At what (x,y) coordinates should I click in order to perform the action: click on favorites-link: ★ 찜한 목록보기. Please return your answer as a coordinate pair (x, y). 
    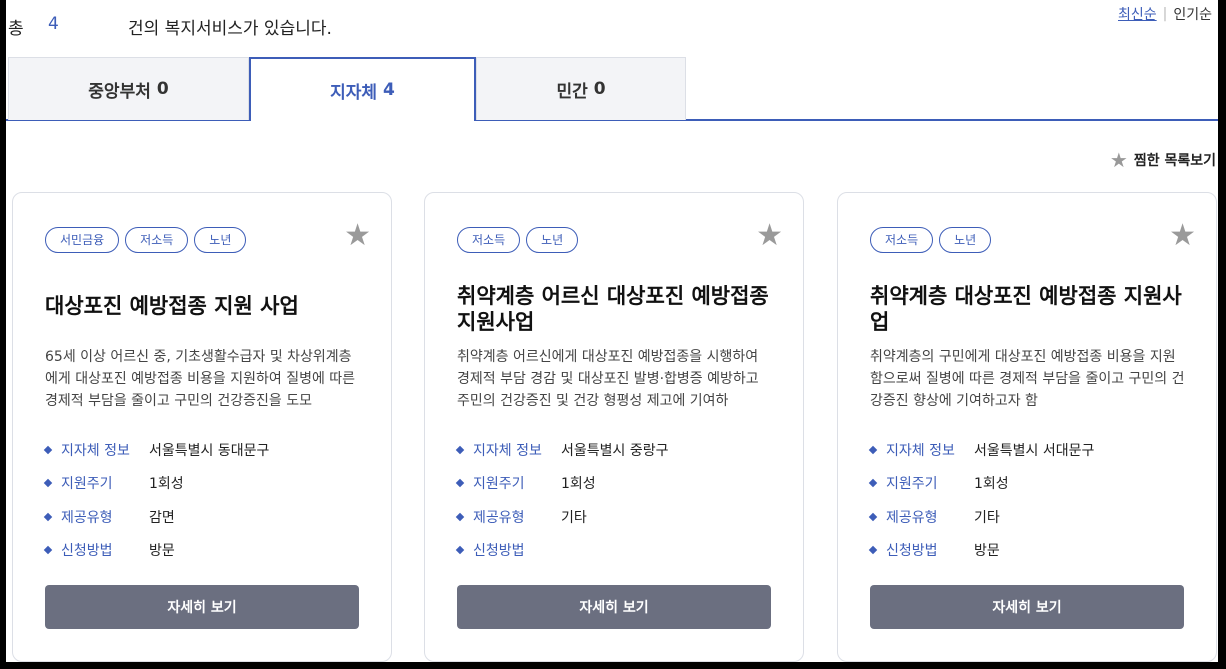
    Looking at the image, I should click on (1163, 160).